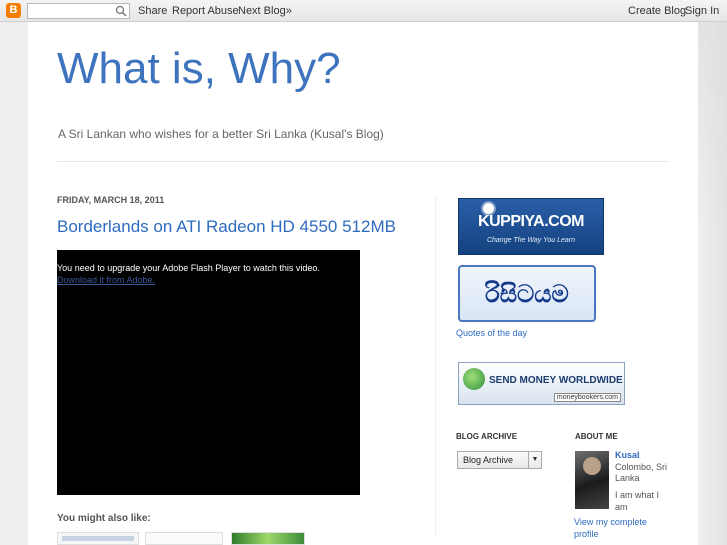  I want to click on search-icon, so click(121, 11).